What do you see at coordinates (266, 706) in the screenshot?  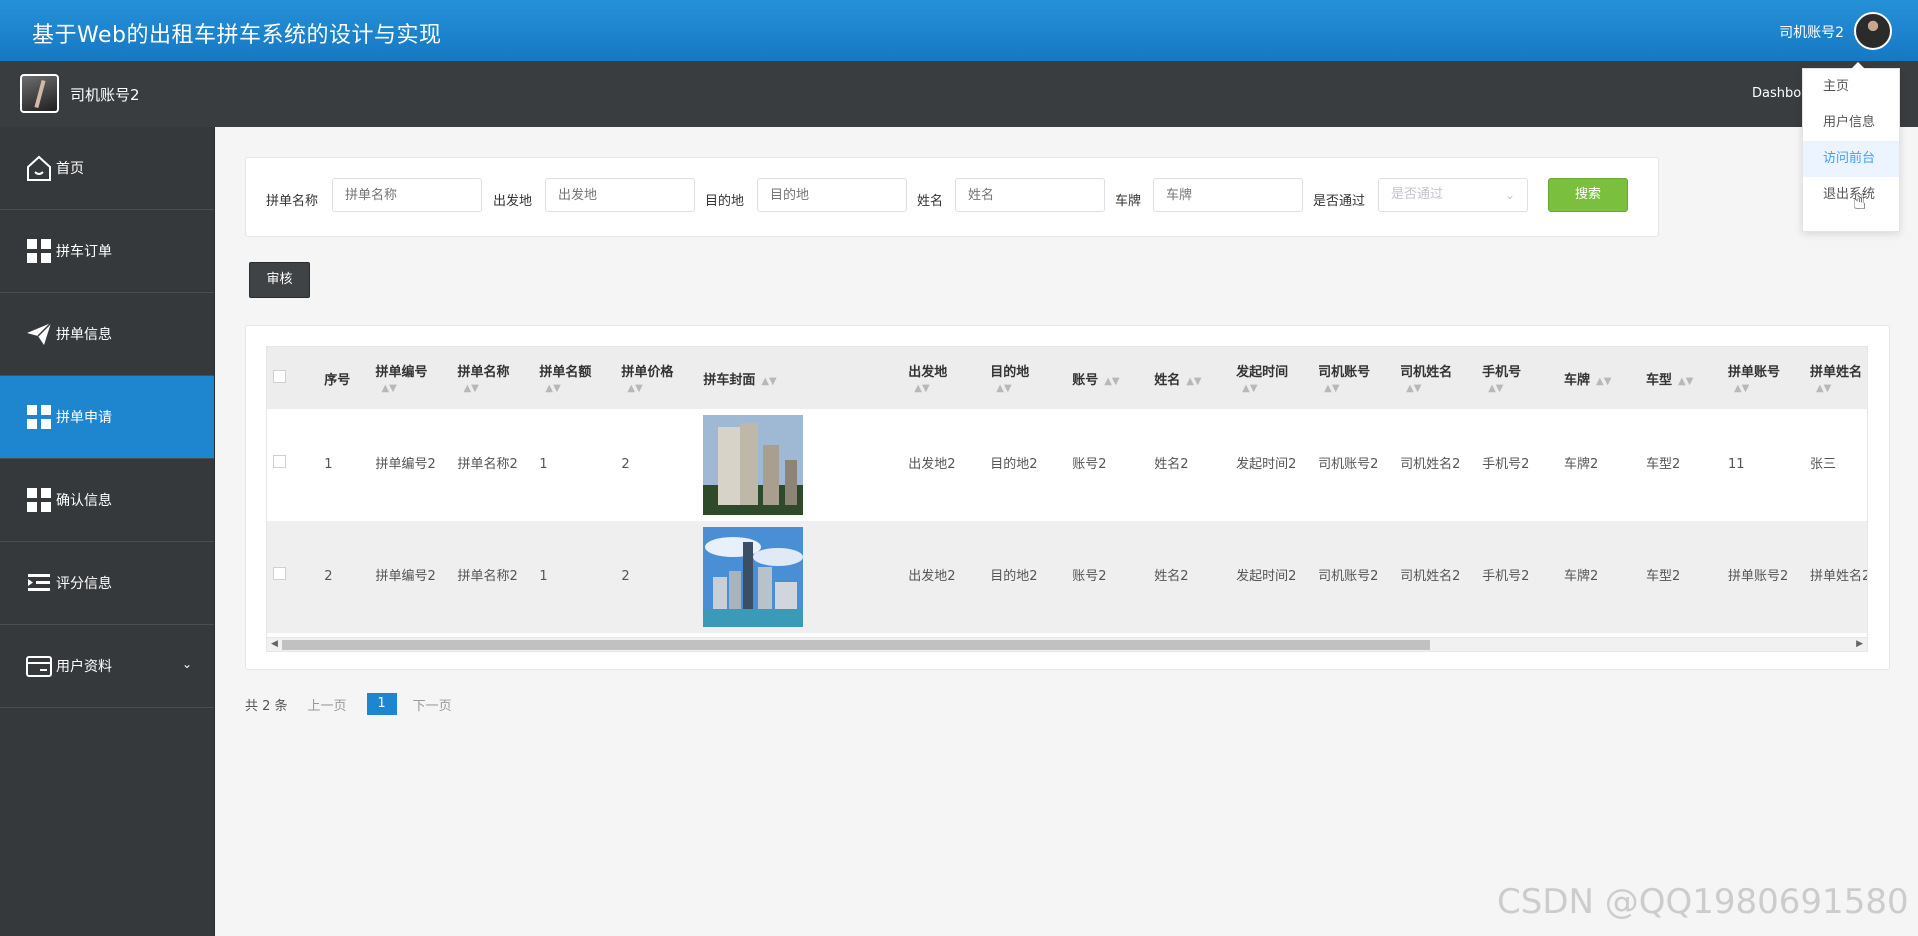 I see `pagination-total: 共 2 条` at bounding box center [266, 706].